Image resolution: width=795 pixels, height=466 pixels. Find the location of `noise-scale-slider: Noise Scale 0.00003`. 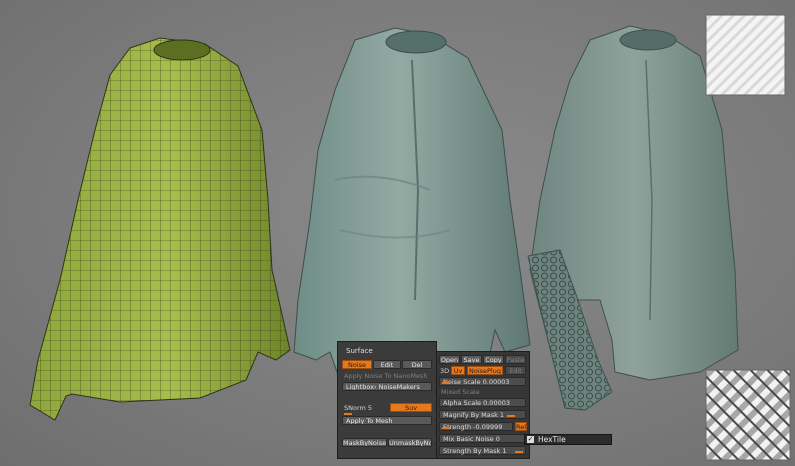

noise-scale-slider: Noise Scale 0.00003 is located at coordinates (482, 381).